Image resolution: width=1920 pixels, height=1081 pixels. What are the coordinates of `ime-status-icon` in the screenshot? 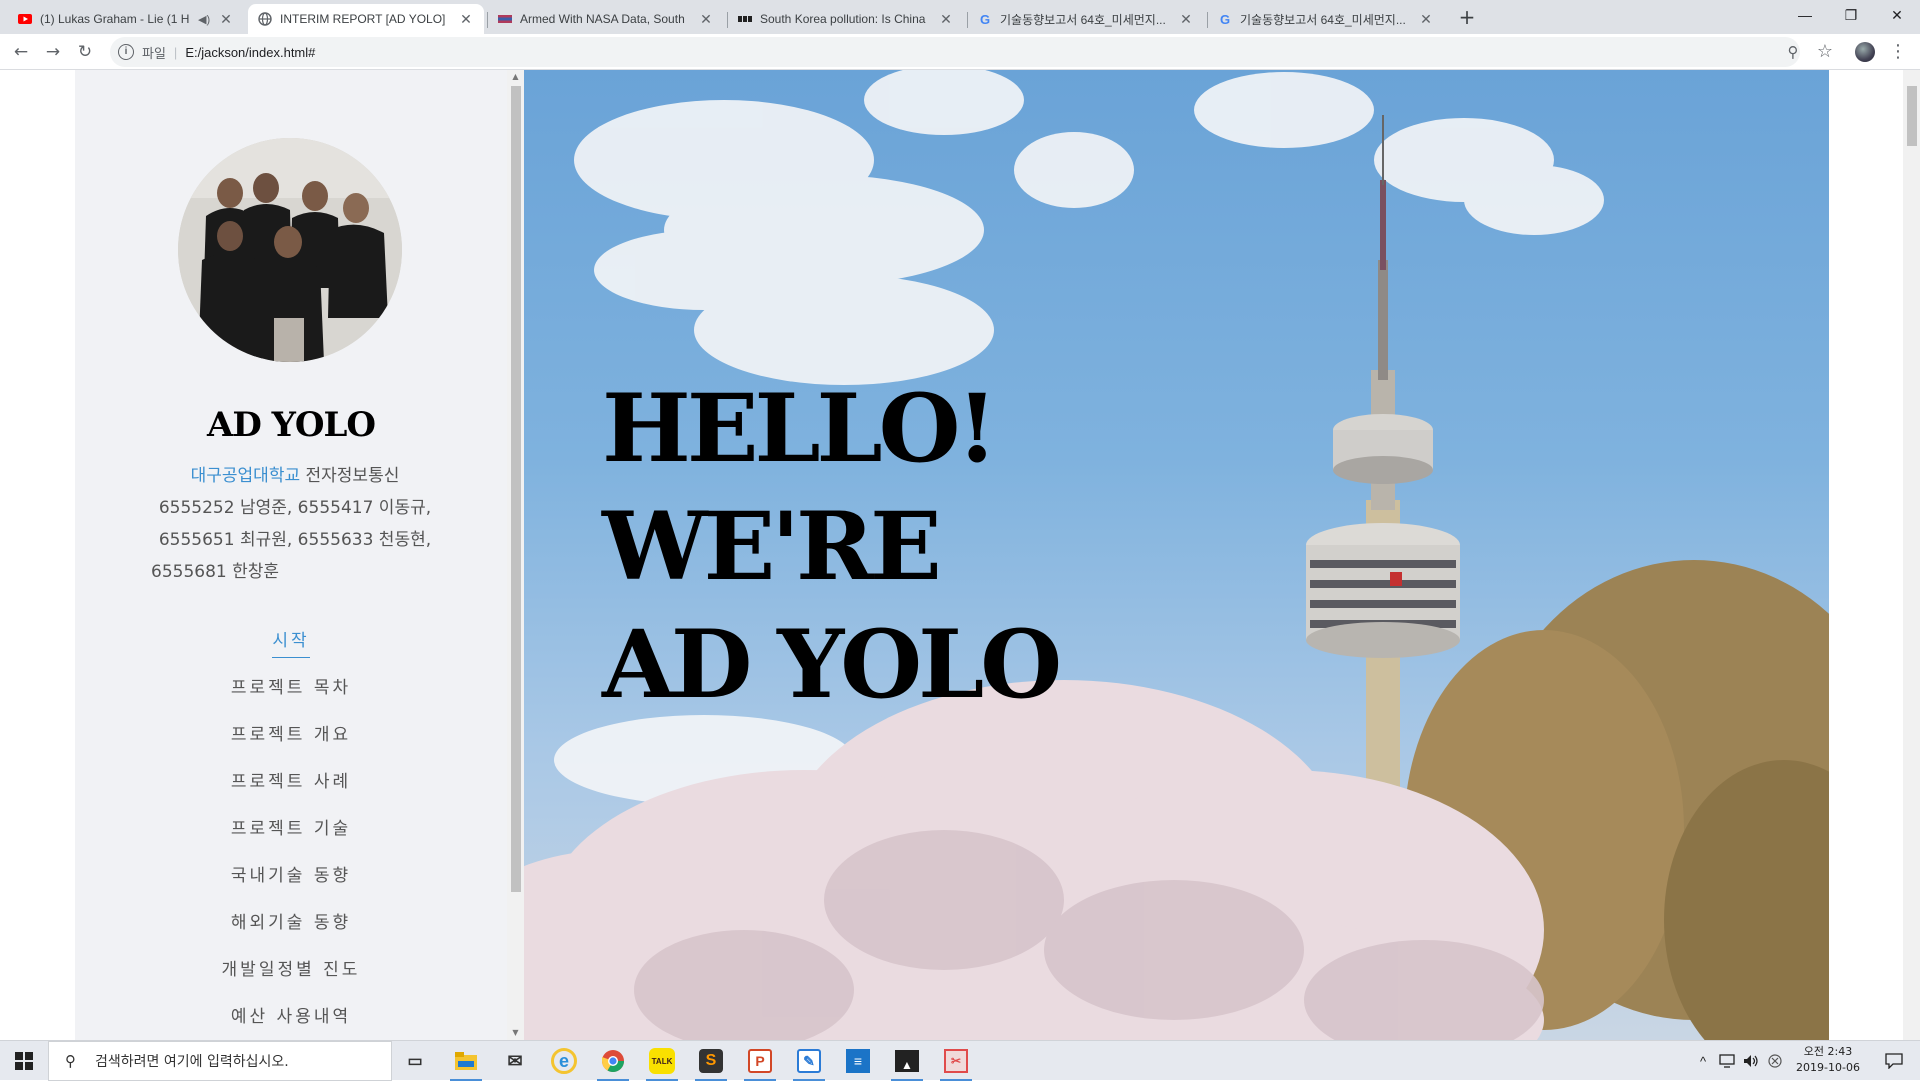 It's located at (1775, 1061).